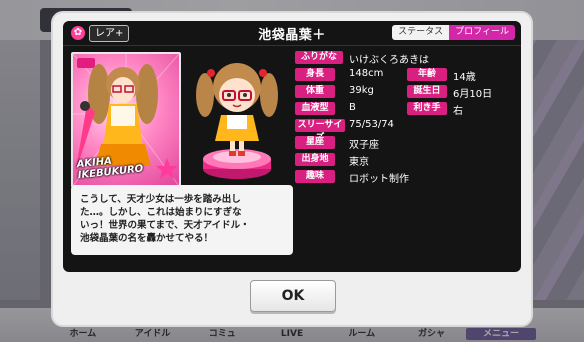 This screenshot has width=584, height=342. What do you see at coordinates (421, 32) in the screenshot?
I see `tab-status: ステータス` at bounding box center [421, 32].